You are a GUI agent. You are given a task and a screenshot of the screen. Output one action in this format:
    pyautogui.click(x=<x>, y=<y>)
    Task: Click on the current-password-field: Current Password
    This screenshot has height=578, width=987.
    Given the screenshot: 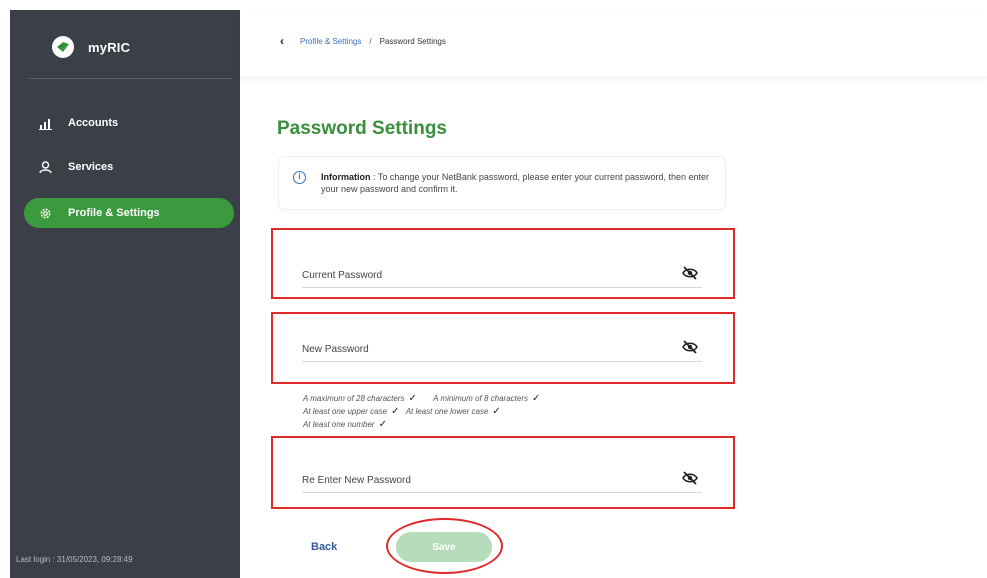 What is the action you would take?
    pyautogui.click(x=502, y=277)
    